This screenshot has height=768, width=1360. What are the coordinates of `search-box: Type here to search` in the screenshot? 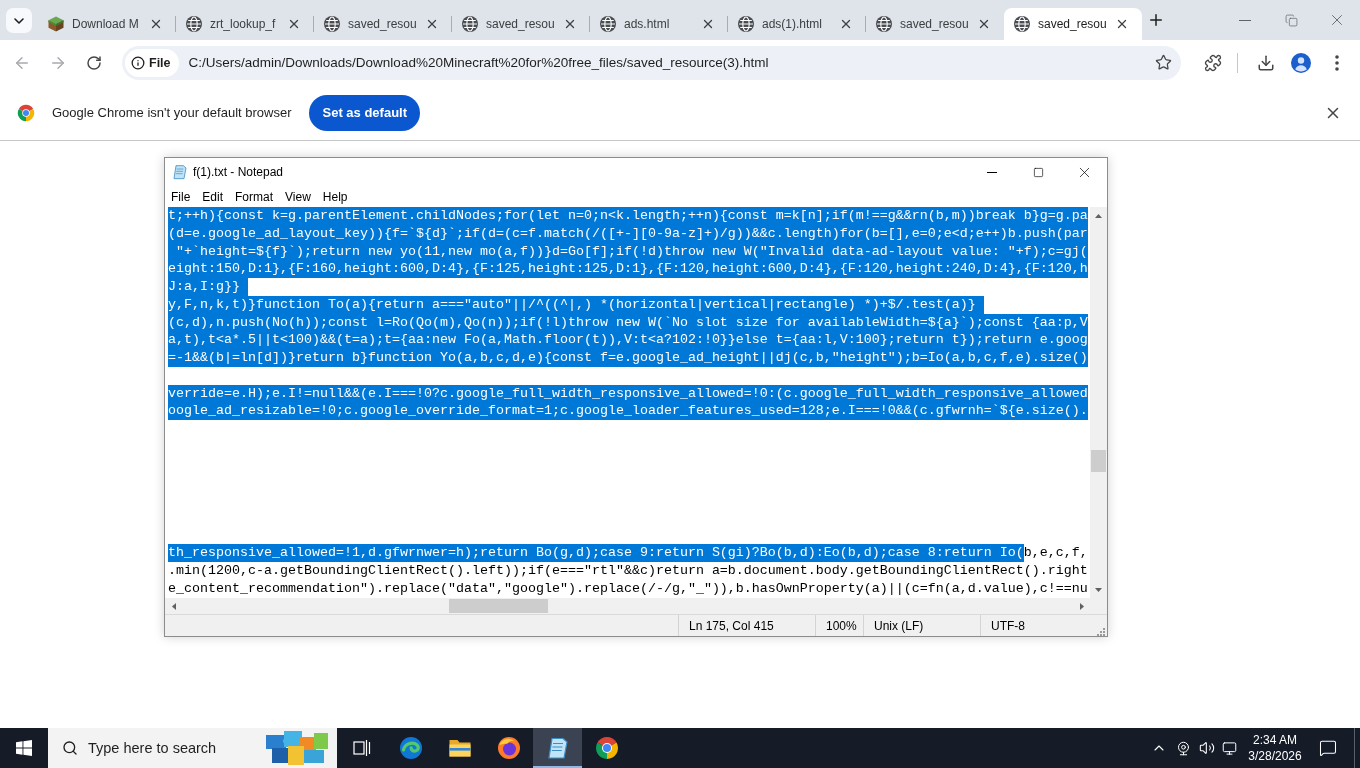 It's located at (192, 748).